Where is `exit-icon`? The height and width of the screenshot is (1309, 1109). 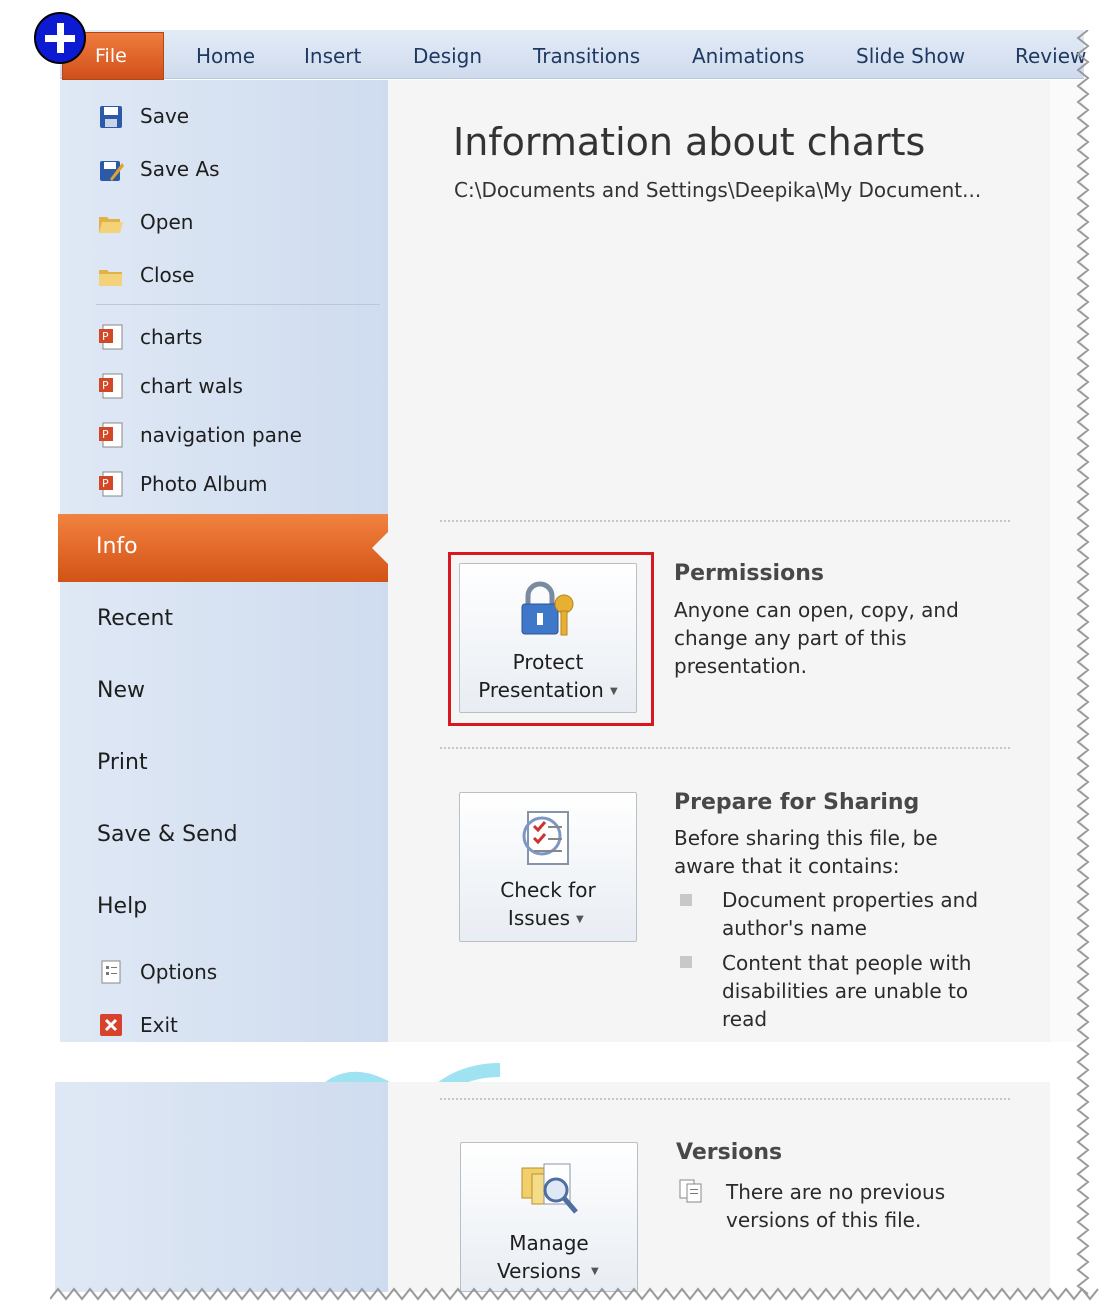 exit-icon is located at coordinates (111, 1025).